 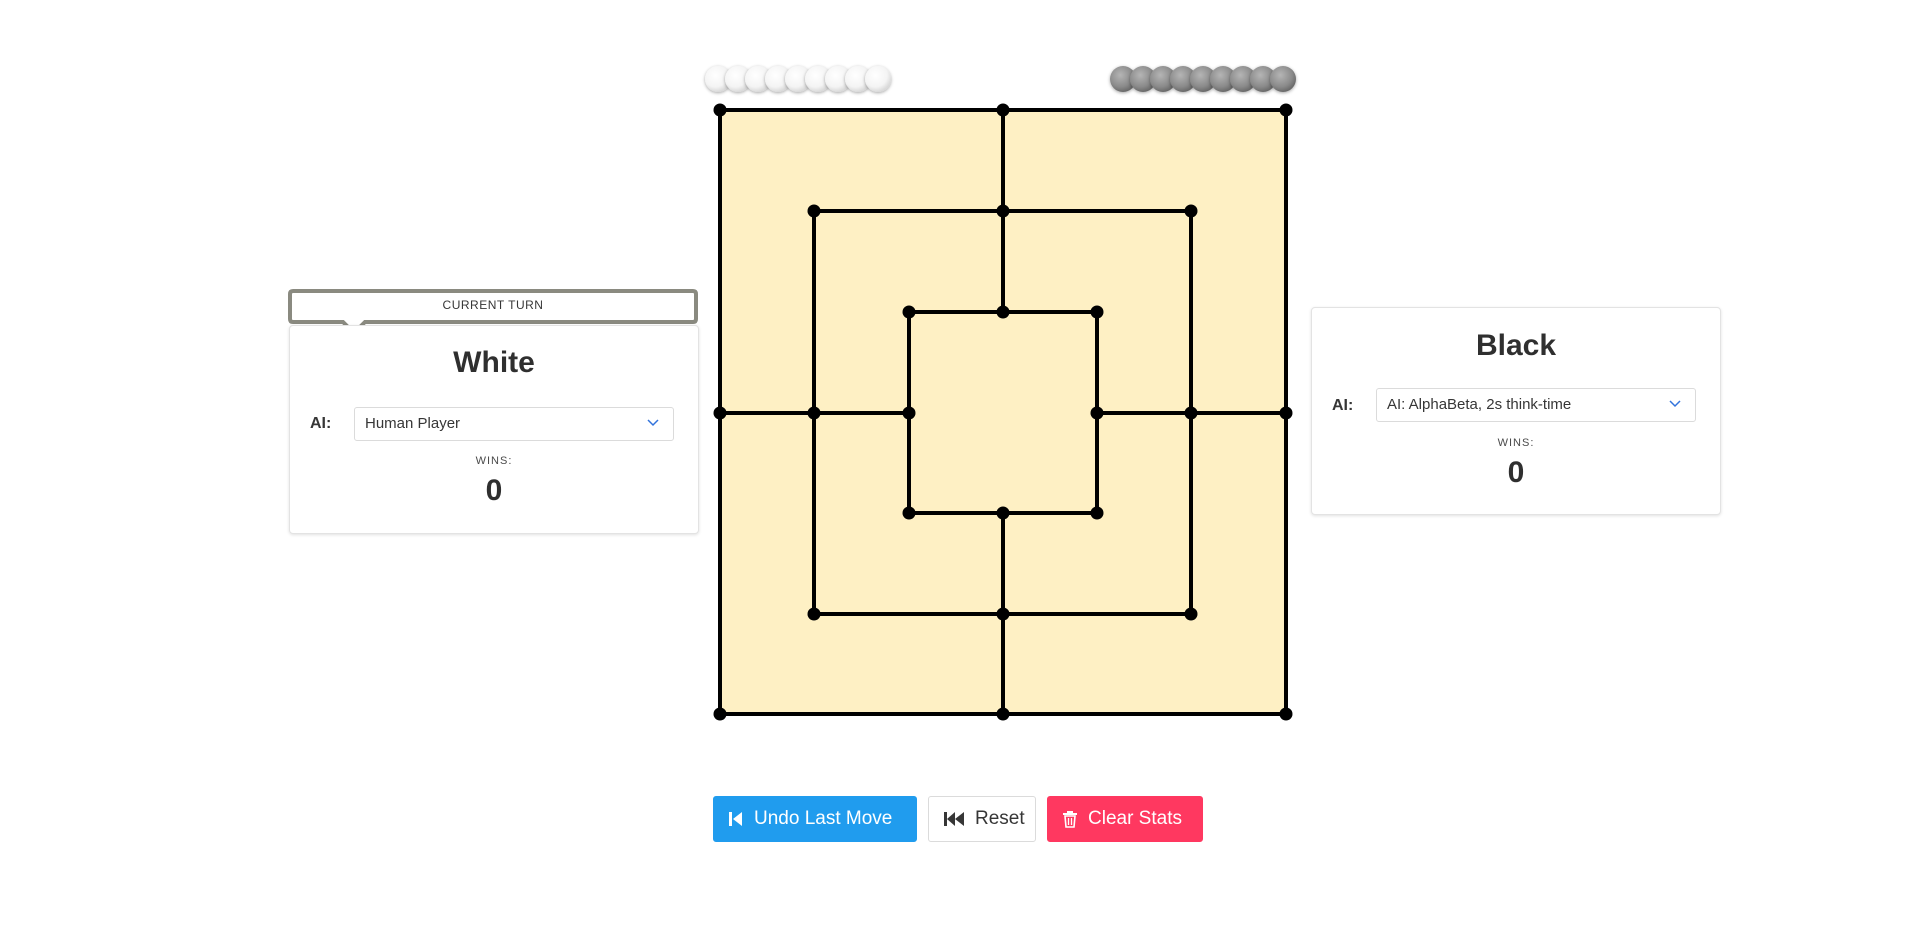 What do you see at coordinates (514, 424) in the screenshot?
I see `white-ai-select: Human Player` at bounding box center [514, 424].